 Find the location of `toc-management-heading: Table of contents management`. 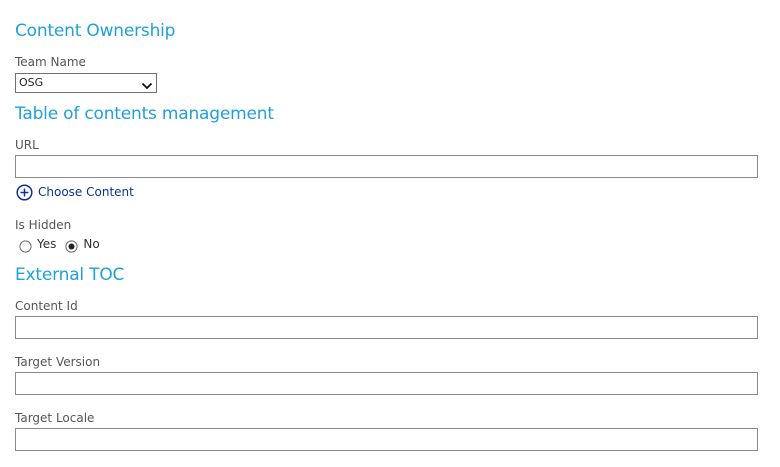

toc-management-heading: Table of contents management is located at coordinates (144, 114).